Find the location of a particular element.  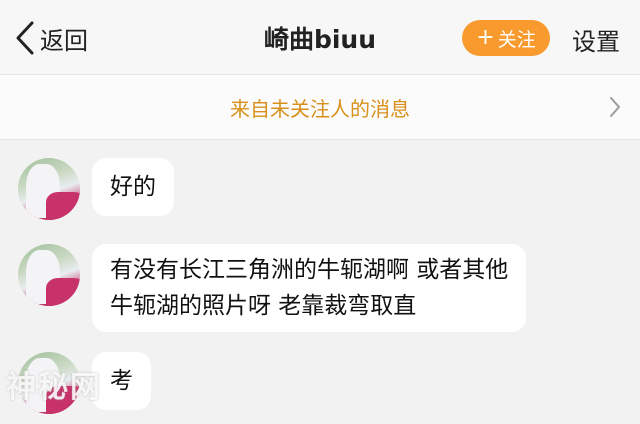

back-button: 返回 is located at coordinates (51, 38).